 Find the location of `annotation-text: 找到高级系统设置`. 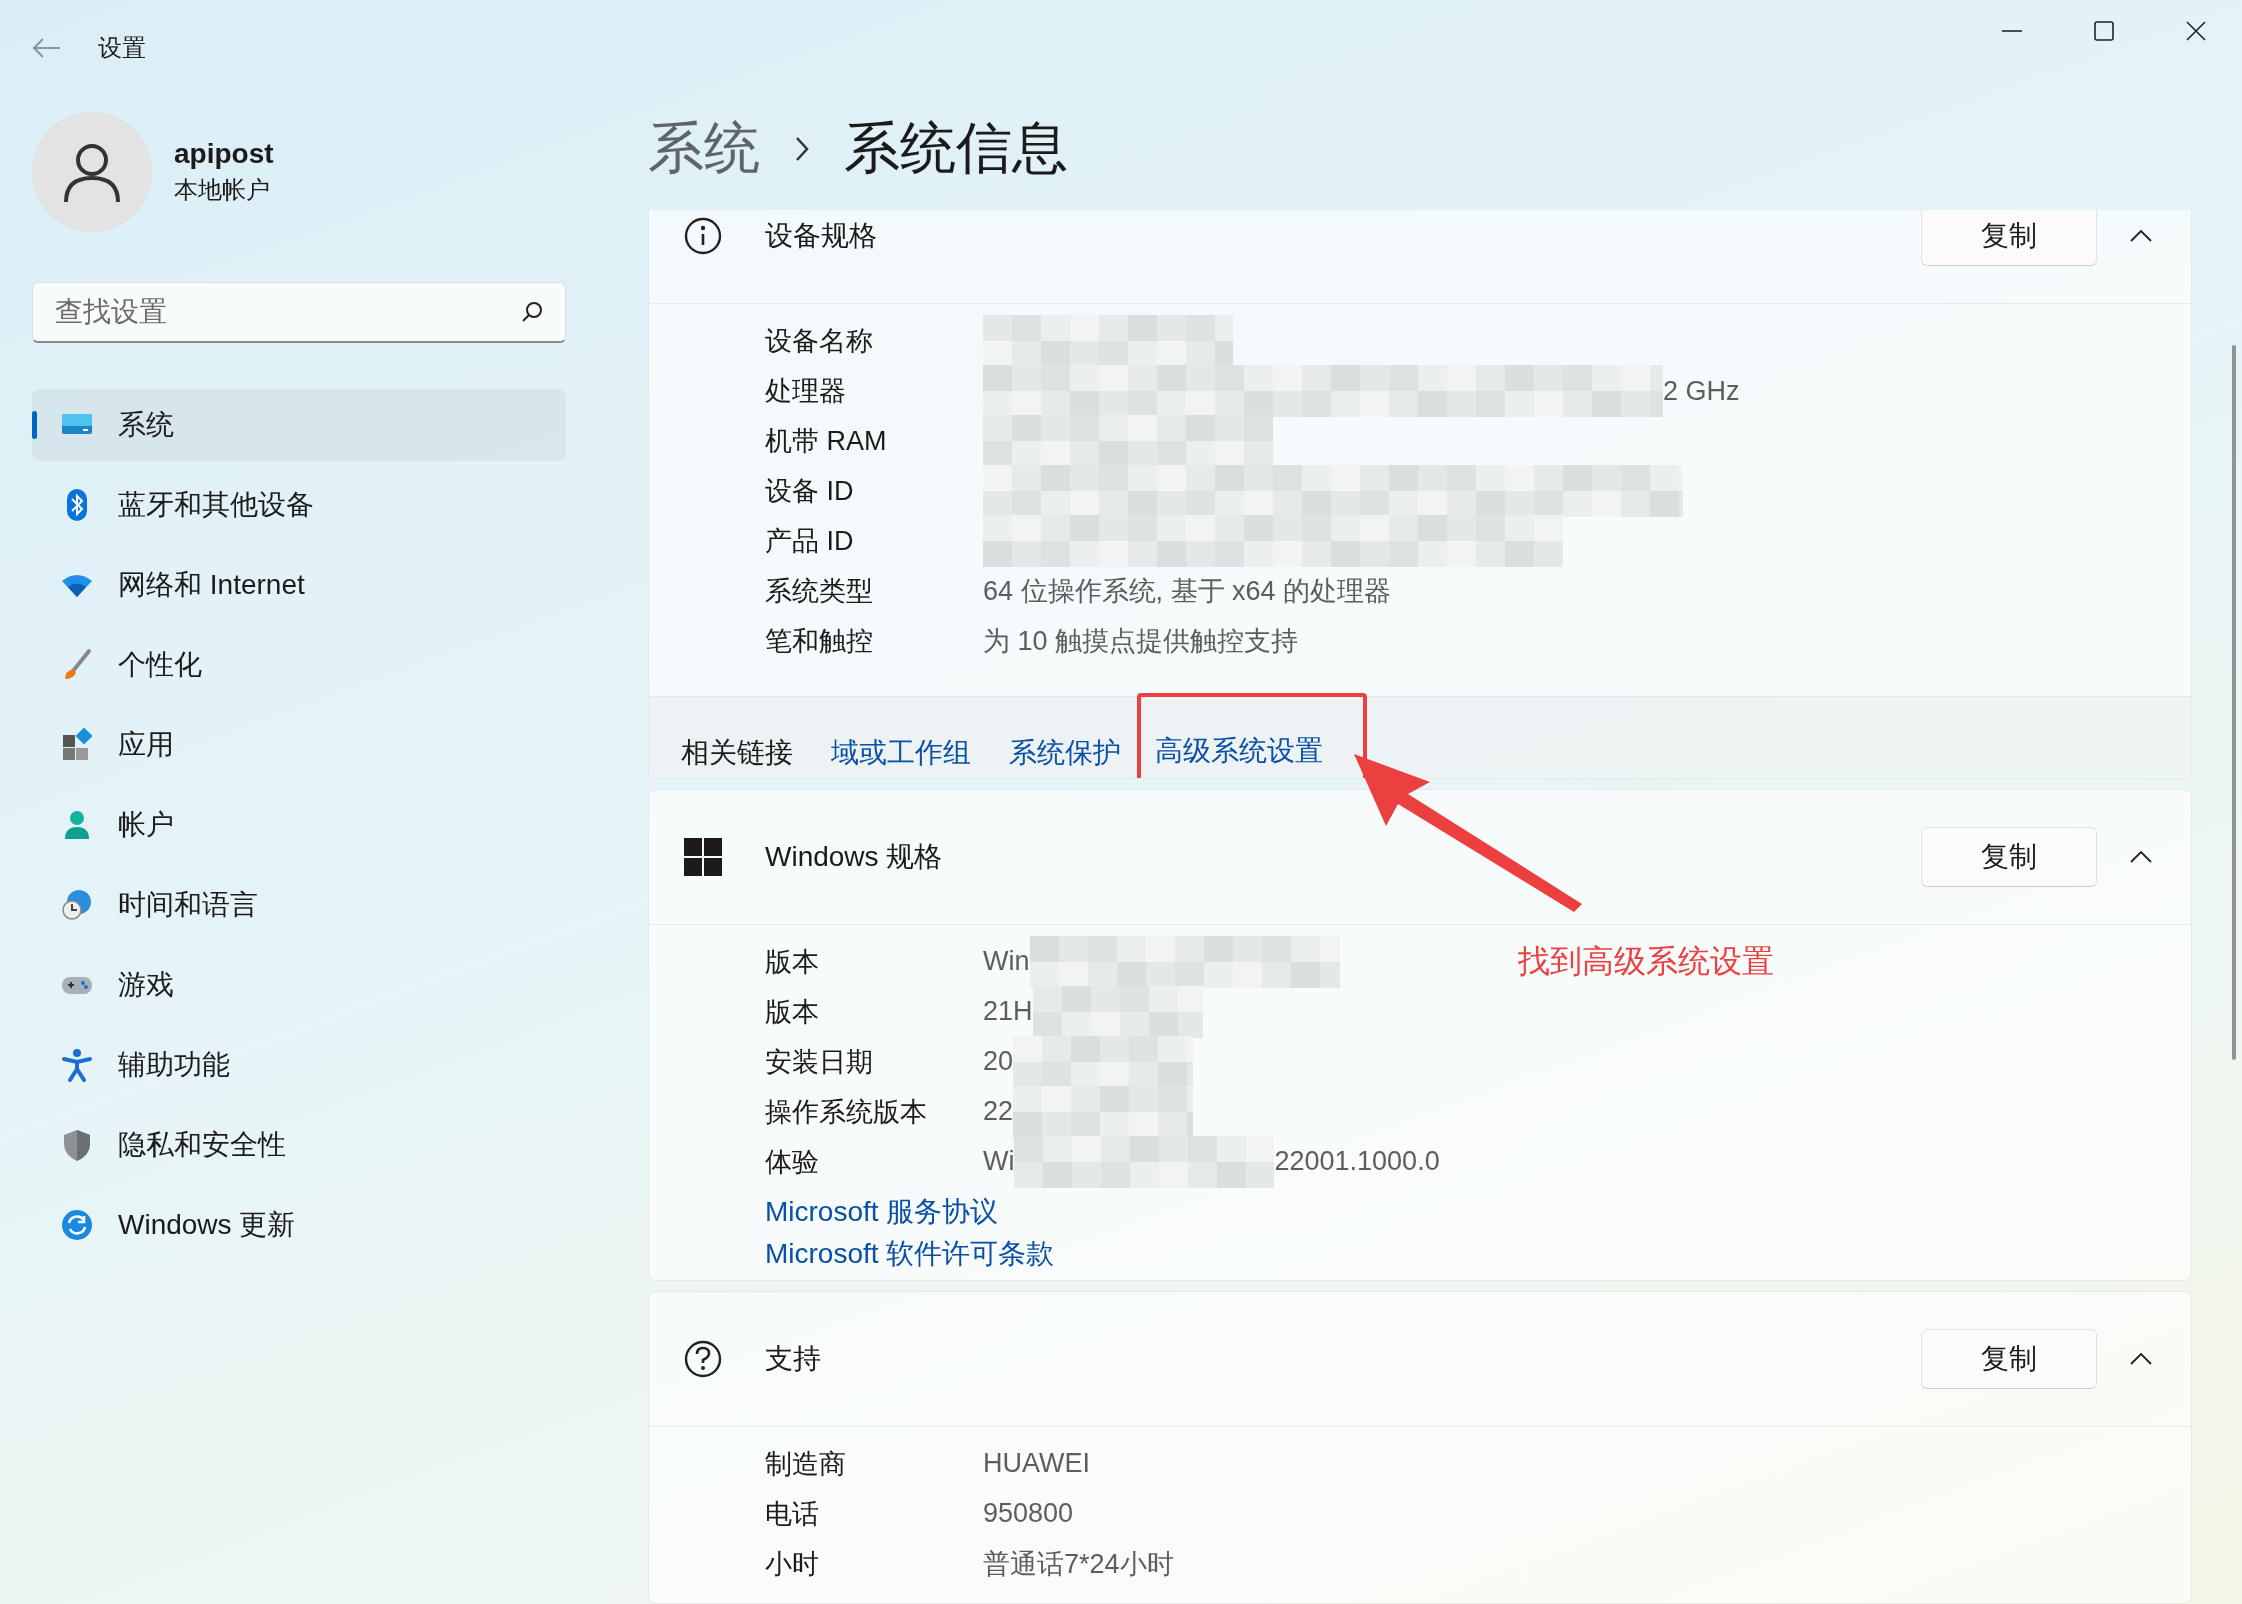

annotation-text: 找到高级系统设置 is located at coordinates (1646, 961).